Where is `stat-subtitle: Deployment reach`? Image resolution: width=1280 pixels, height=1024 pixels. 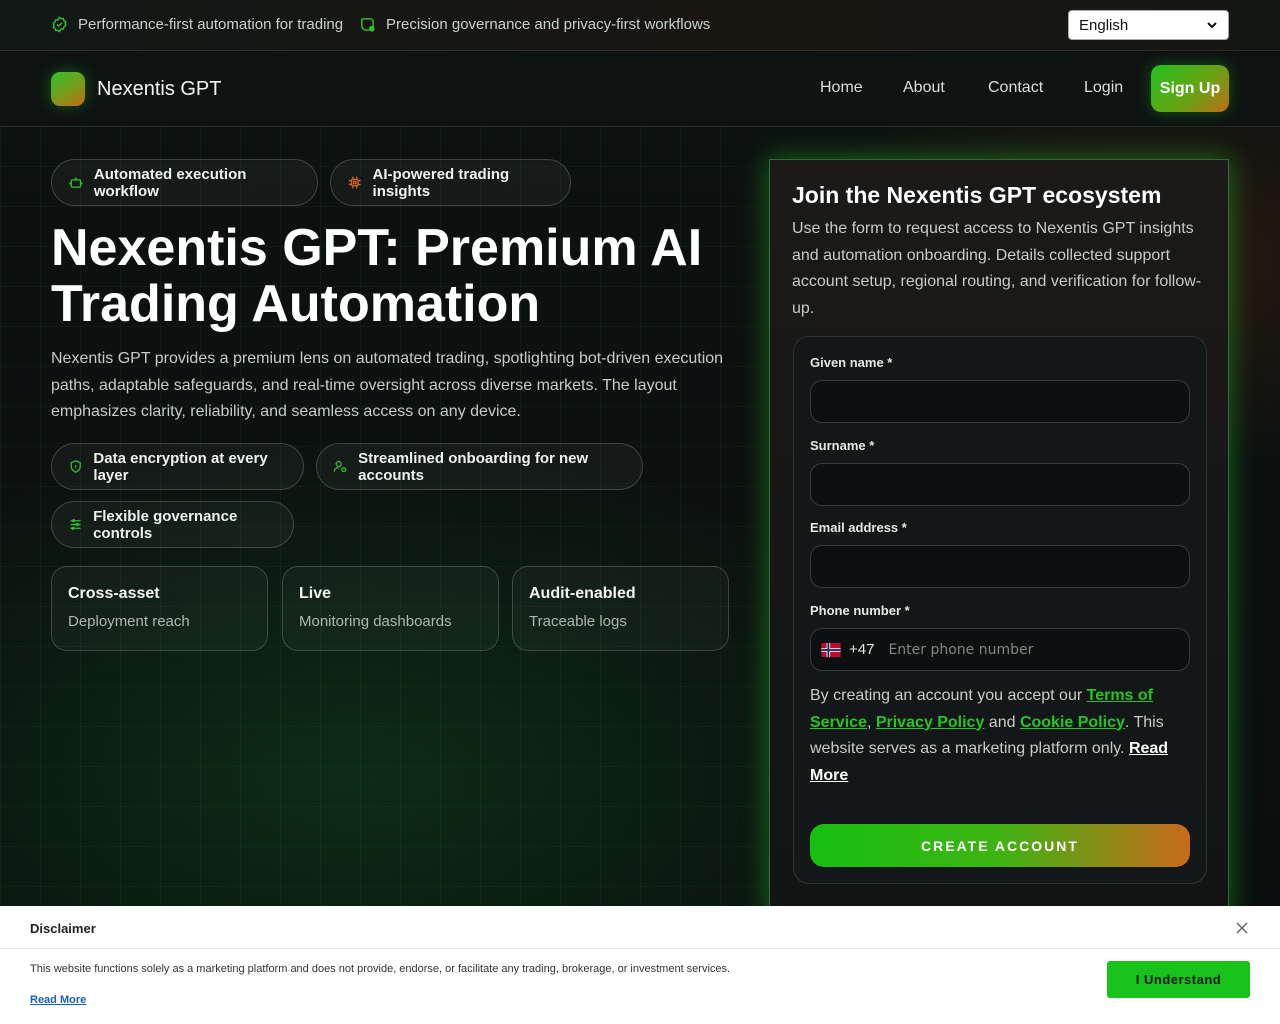 stat-subtitle: Deployment reach is located at coordinates (129, 621).